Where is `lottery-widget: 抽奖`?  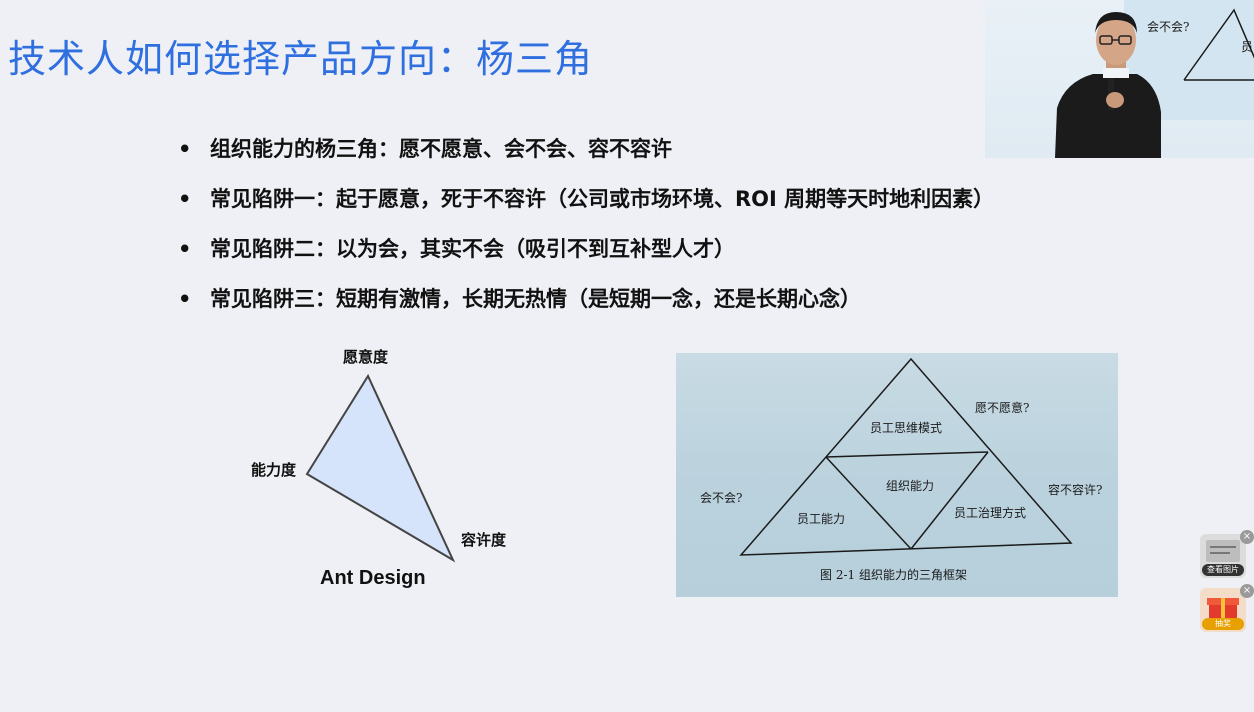 lottery-widget: 抽奖 is located at coordinates (1223, 610).